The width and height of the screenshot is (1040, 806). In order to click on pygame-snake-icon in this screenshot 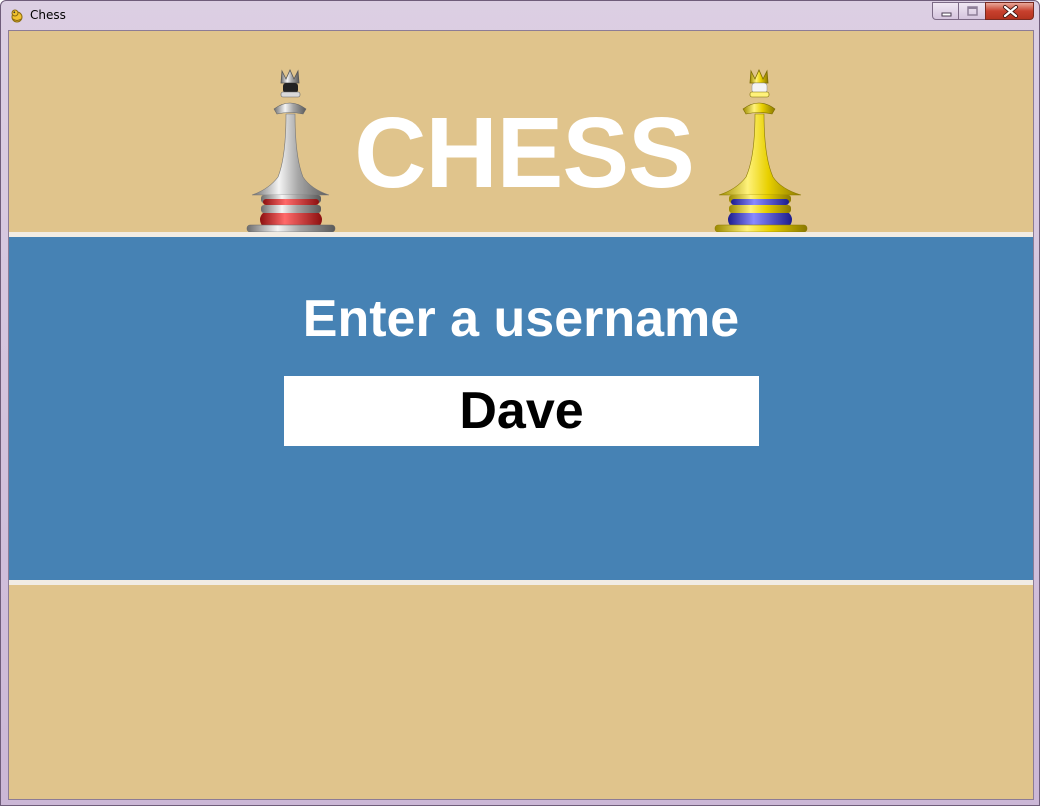, I will do `click(17, 15)`.